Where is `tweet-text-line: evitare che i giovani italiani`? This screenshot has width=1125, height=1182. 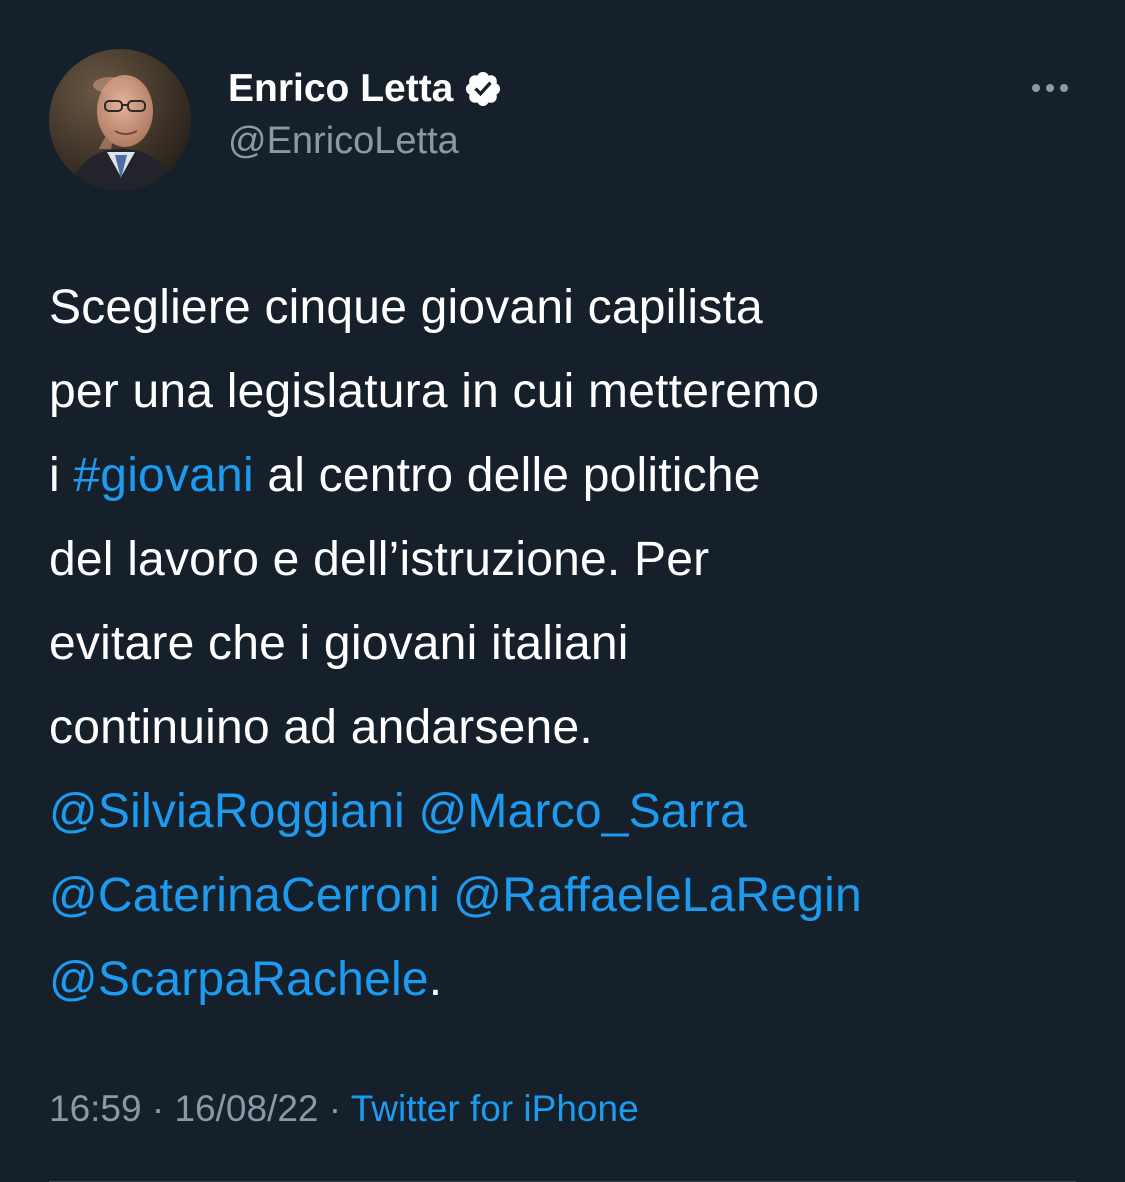
tweet-text-line: evitare che i giovani italiani is located at coordinates (574, 644).